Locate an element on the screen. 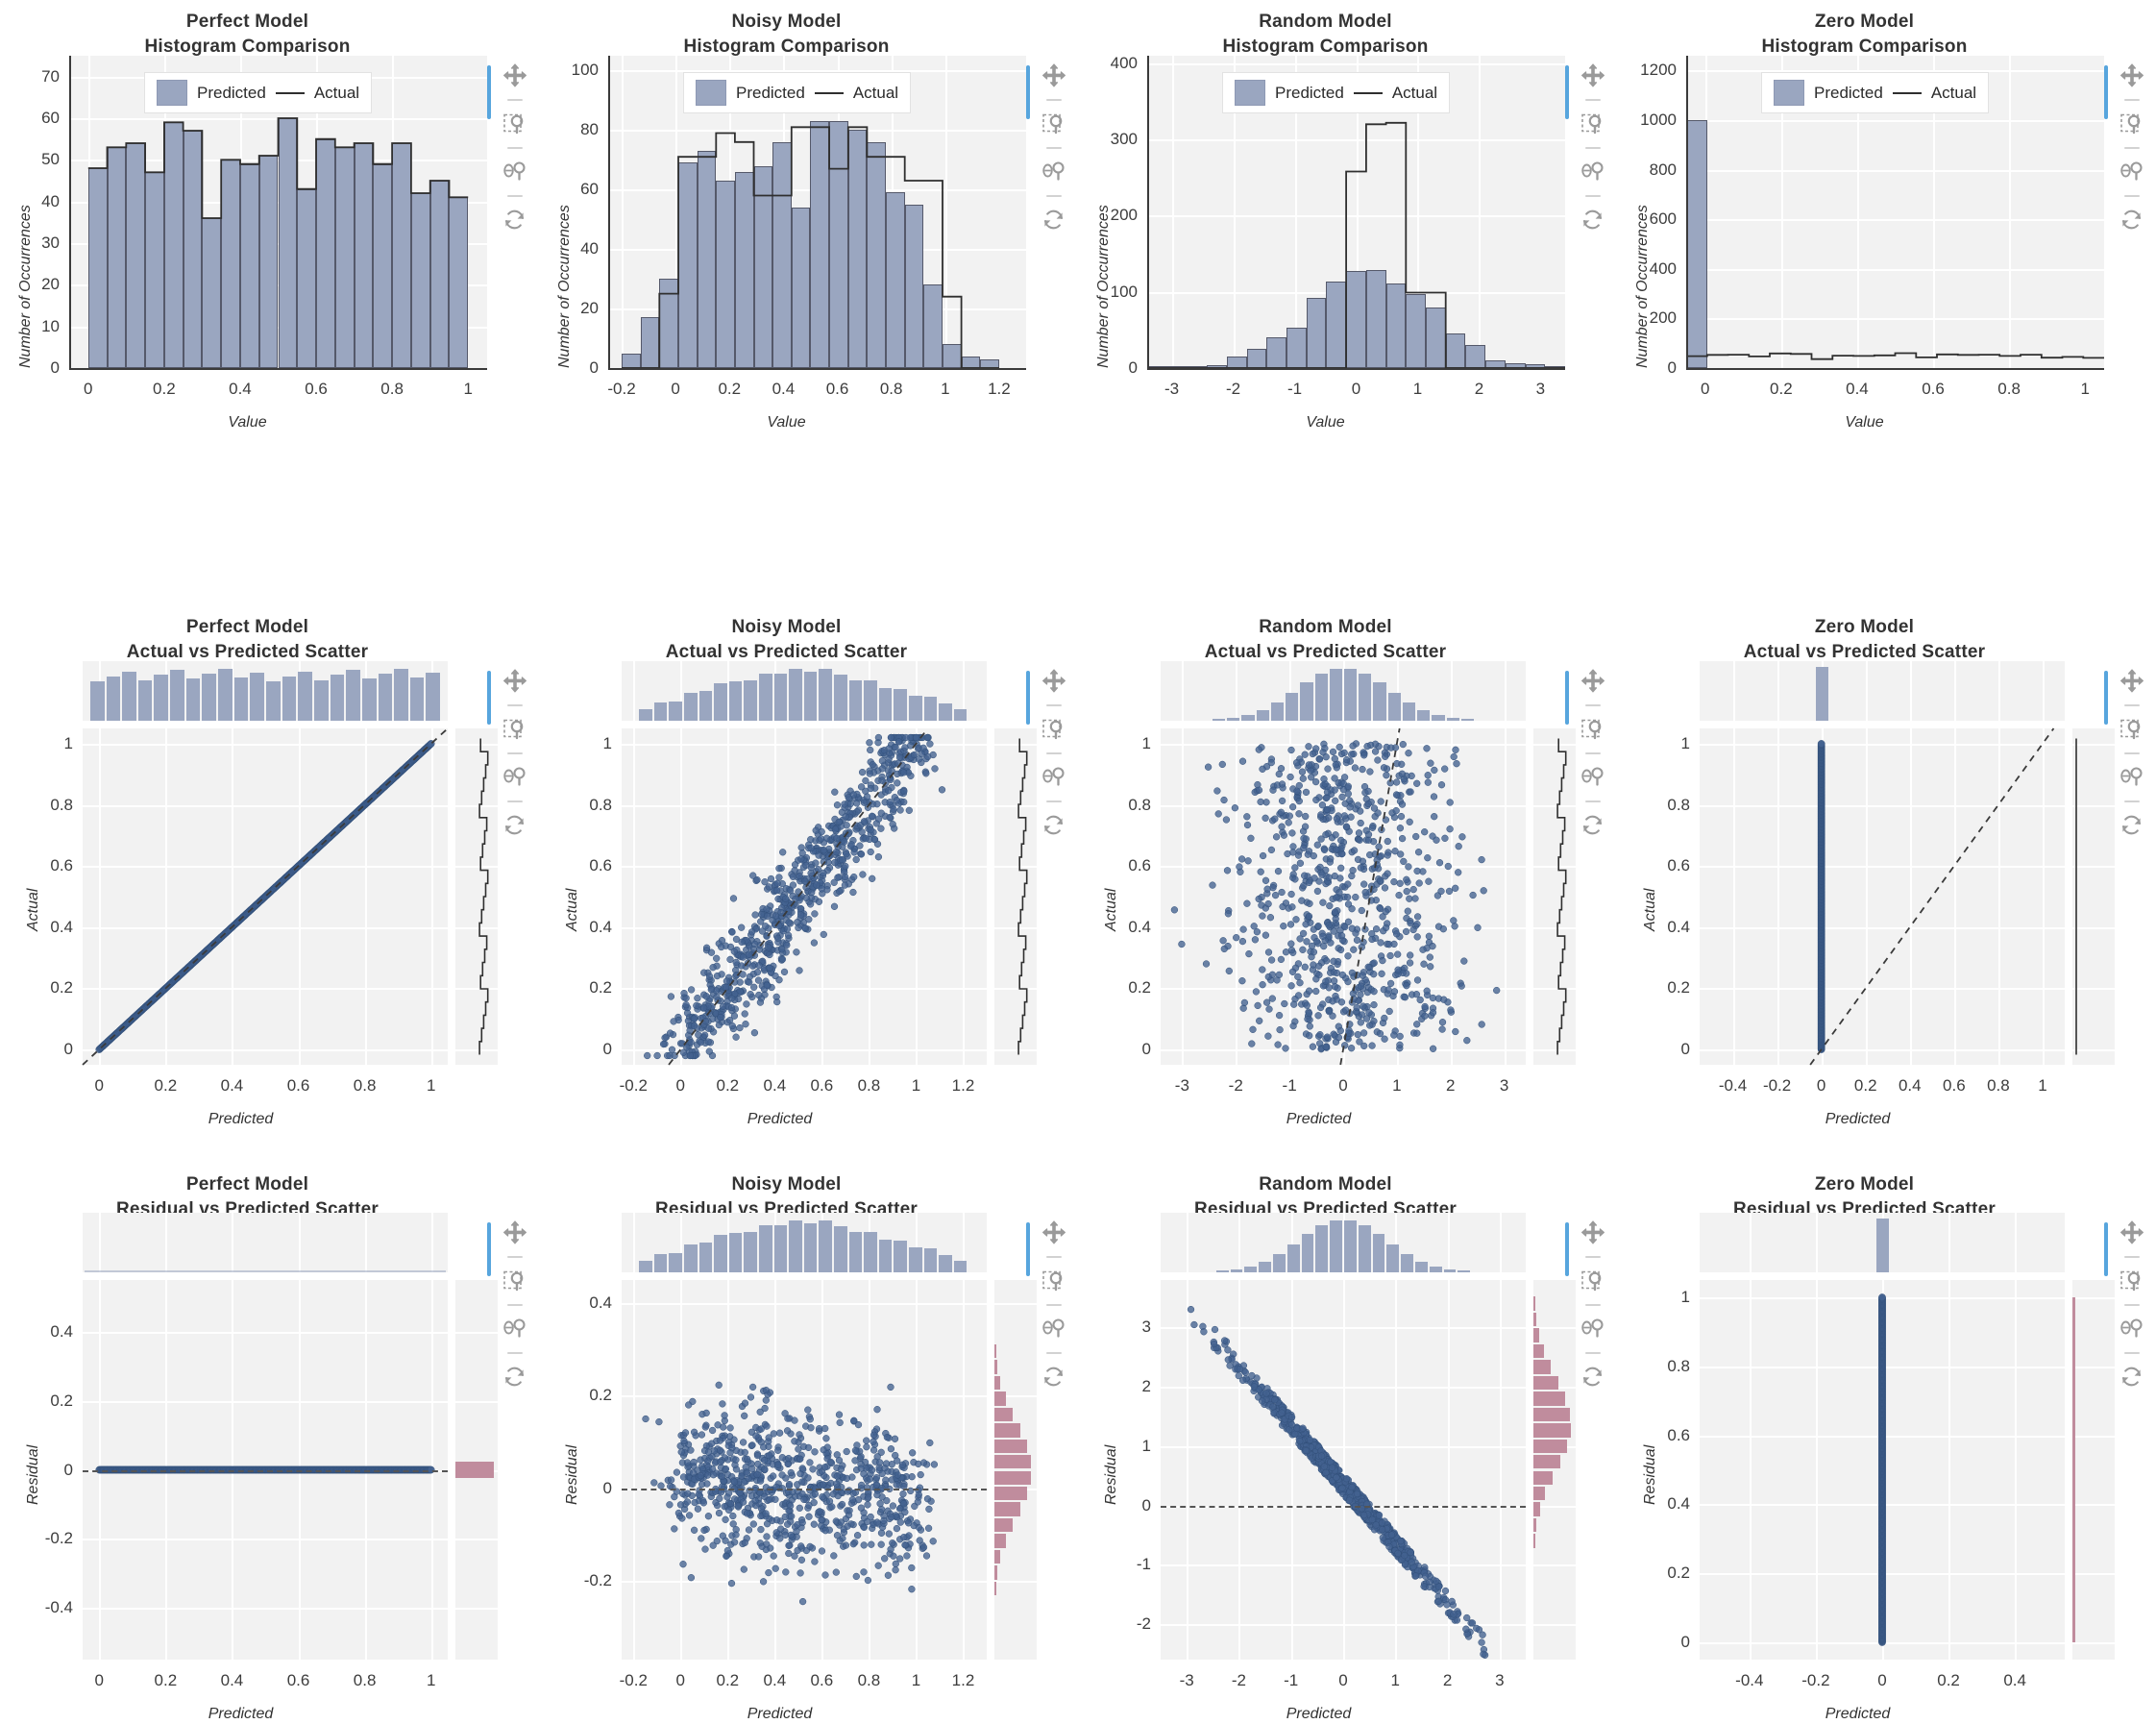 The image size is (2156, 1724). axis-label-x: Value is located at coordinates (1325, 422).